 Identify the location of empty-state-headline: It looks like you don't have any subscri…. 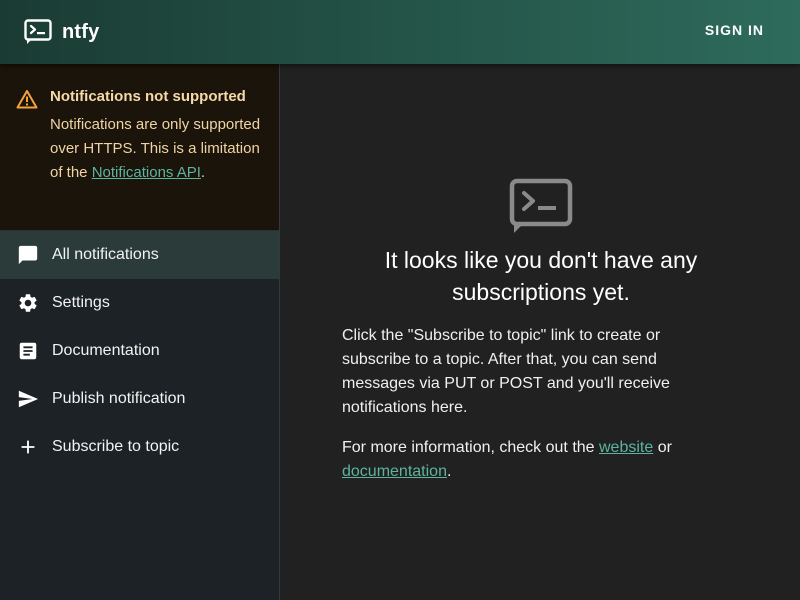
(541, 276).